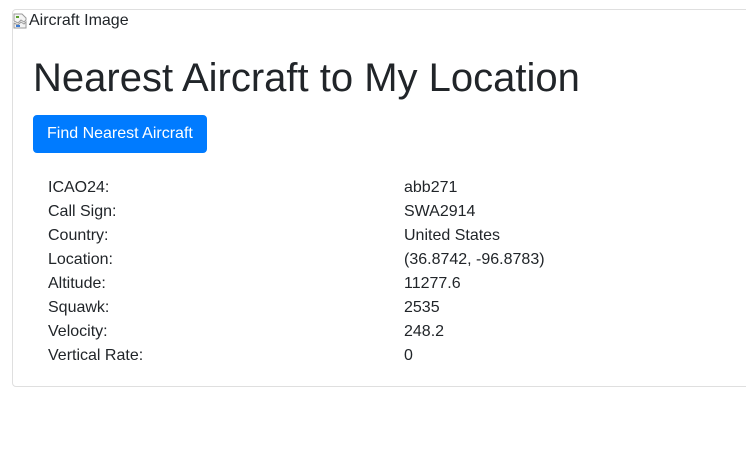  What do you see at coordinates (328, 212) in the screenshot?
I see `info-row-call-sign: Call Sign: SWA2914` at bounding box center [328, 212].